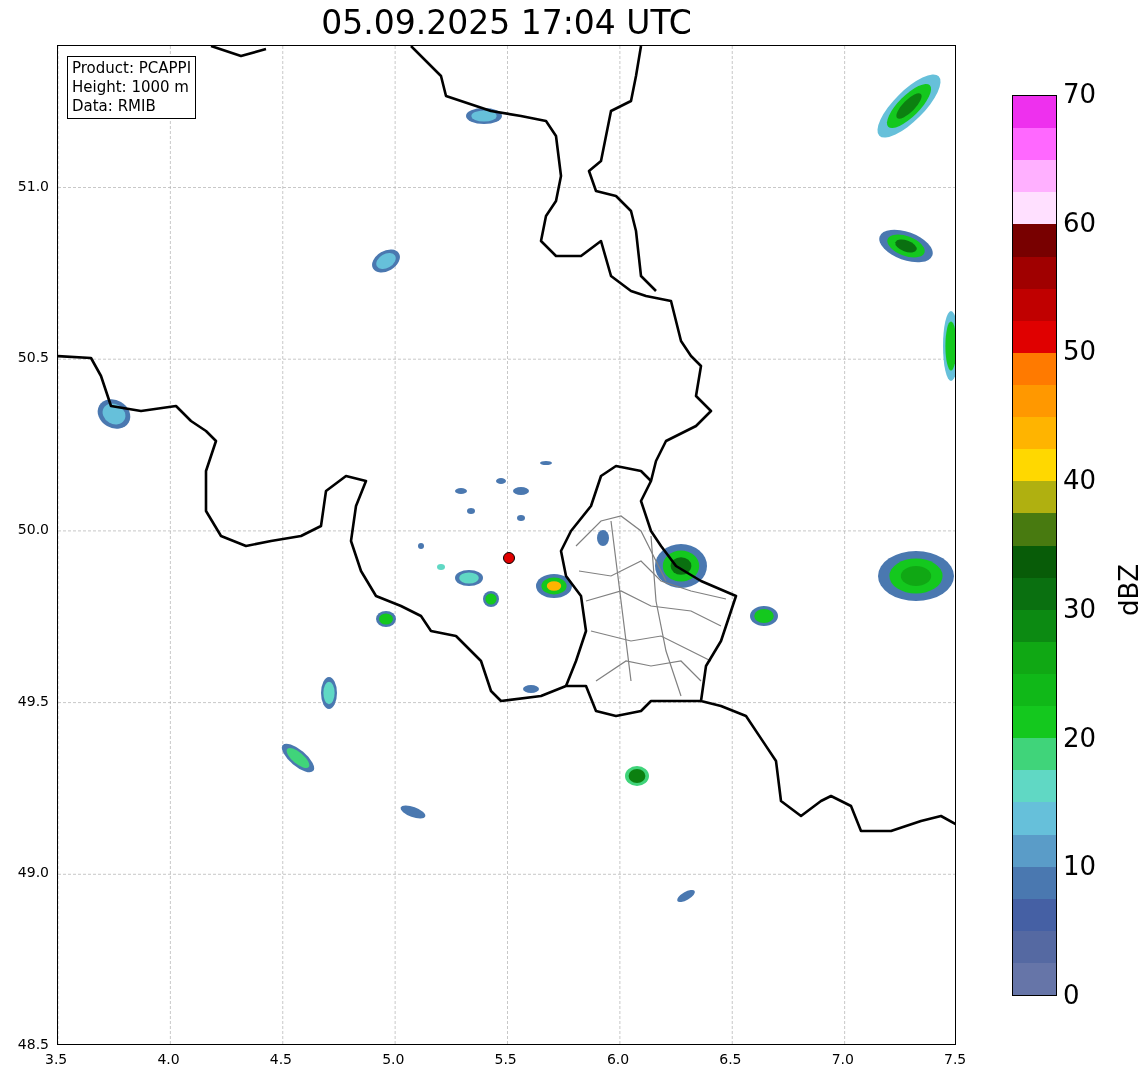 The height and width of the screenshot is (1084, 1145). What do you see at coordinates (1080, 737) in the screenshot?
I see `colorbar-tick-label: 20` at bounding box center [1080, 737].